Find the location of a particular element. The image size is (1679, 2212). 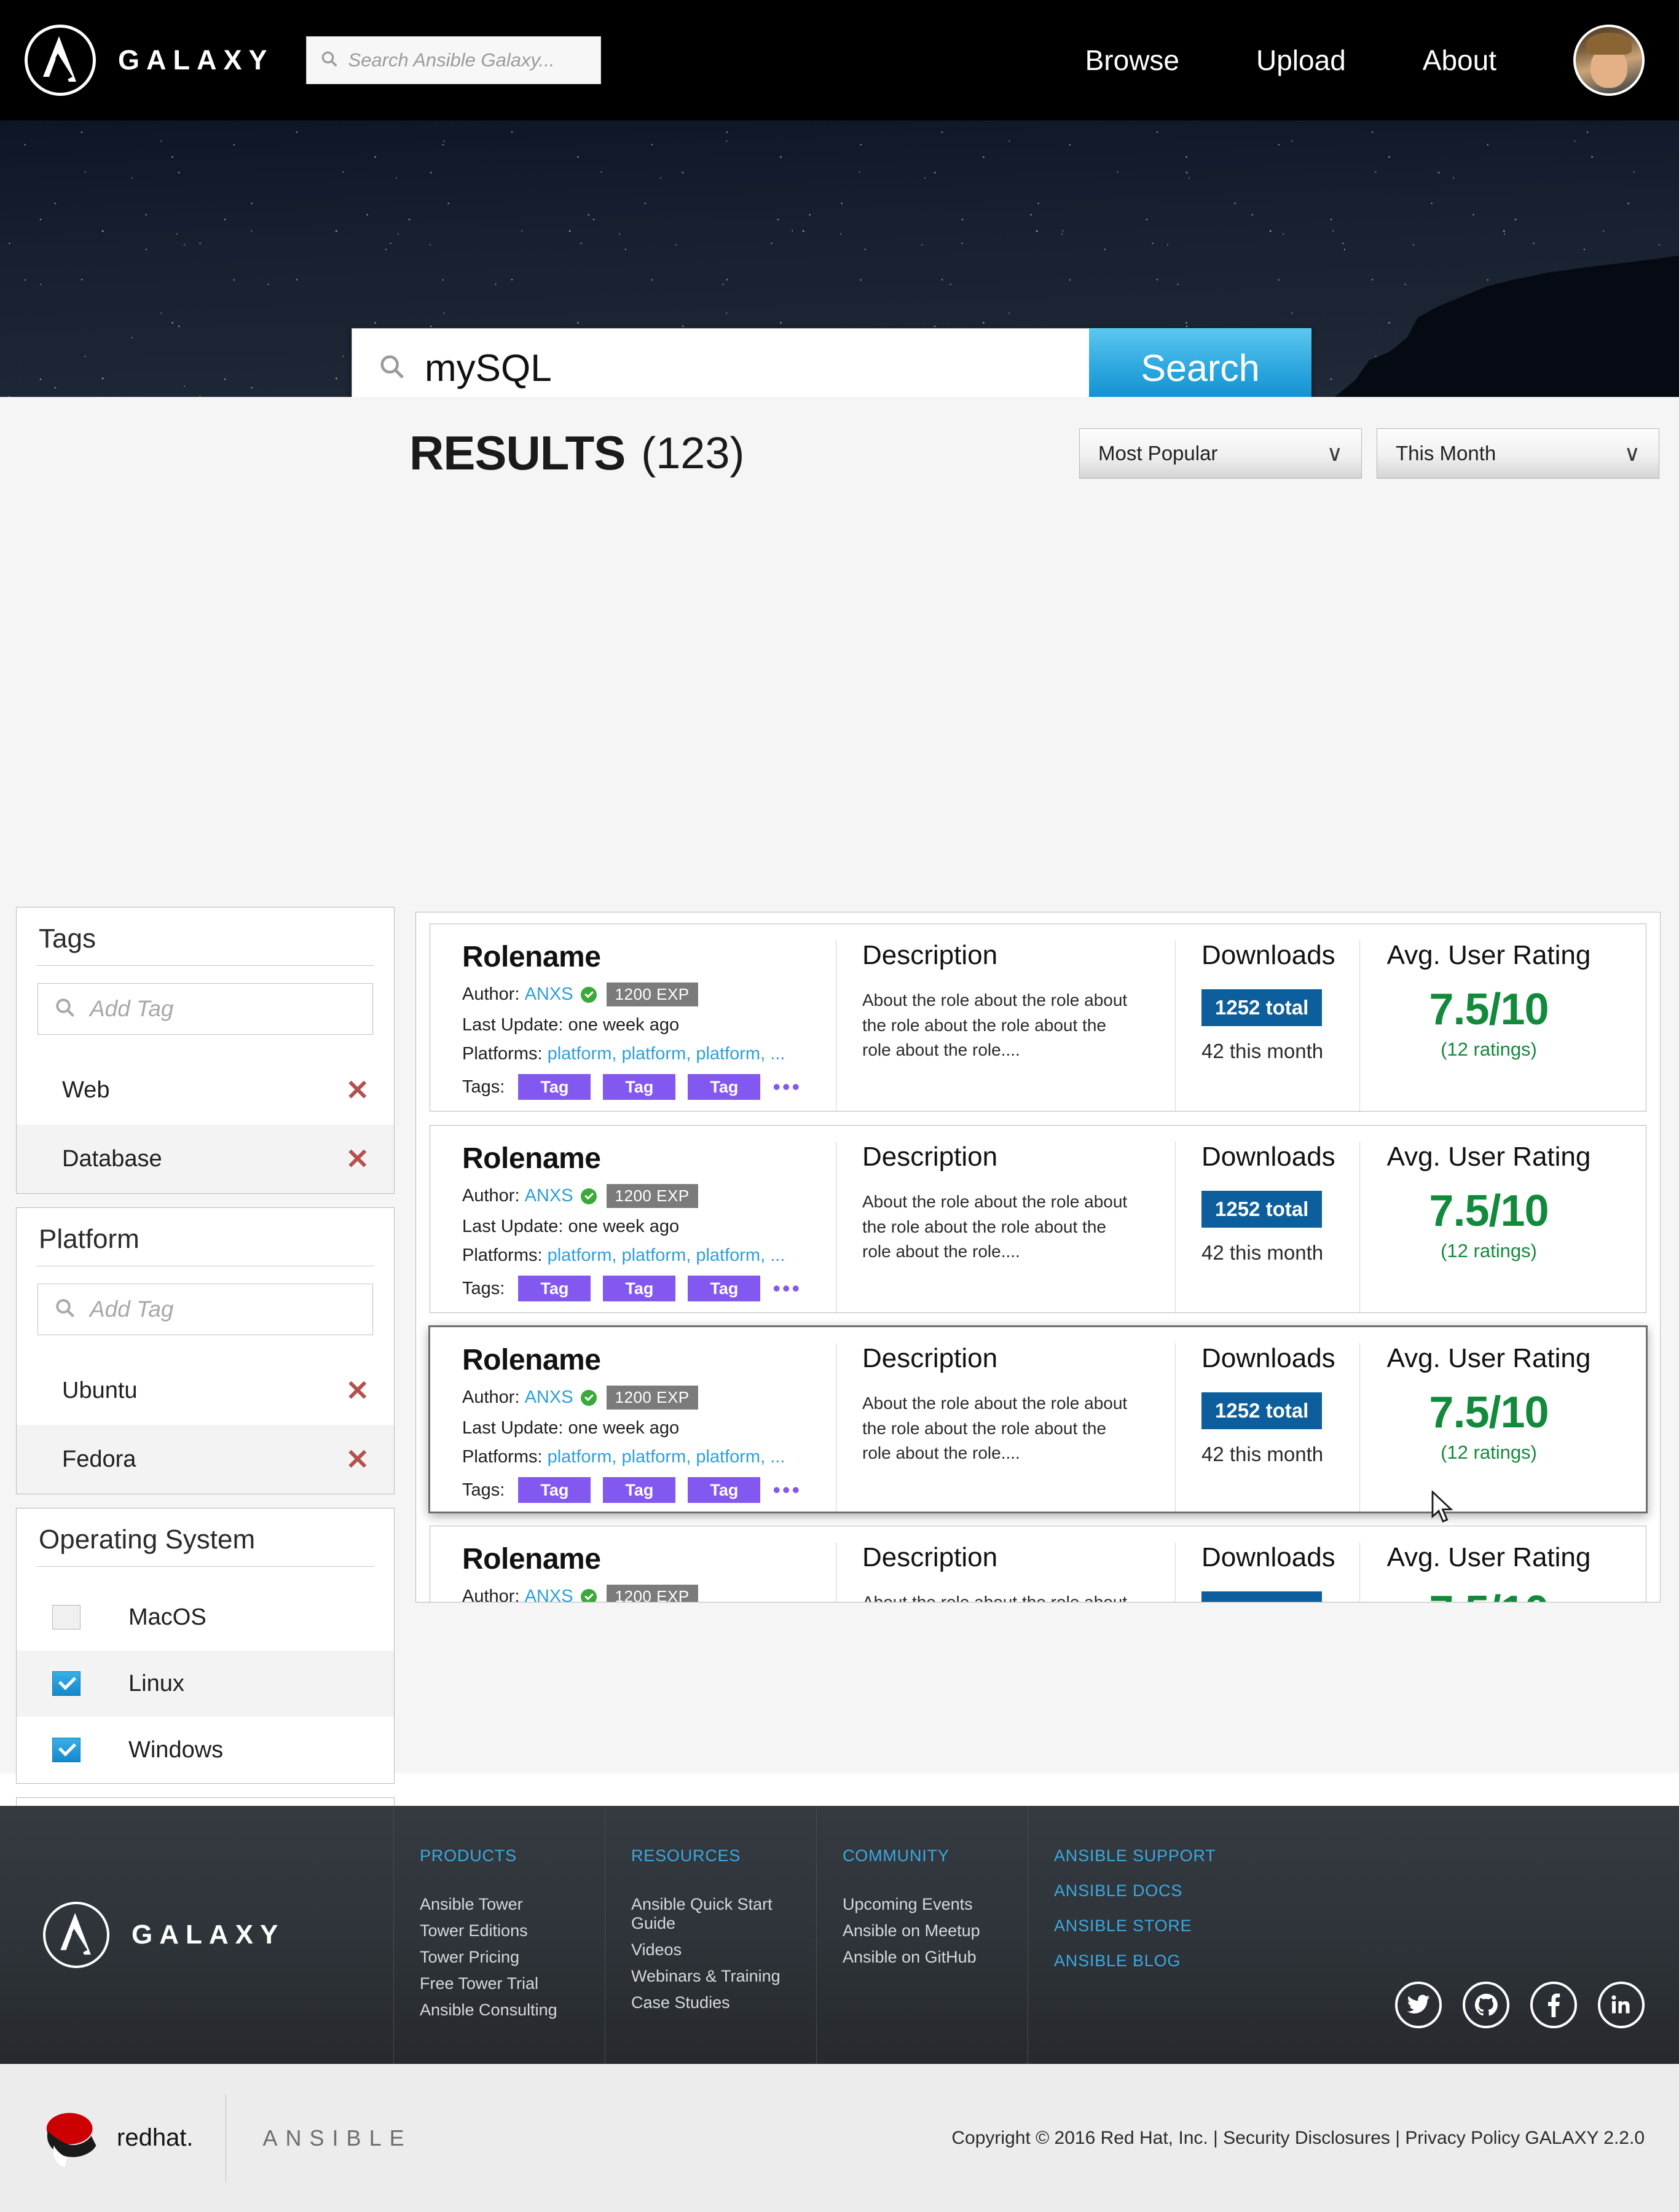

chevron-down-icon: ∨ is located at coordinates (1632, 453).